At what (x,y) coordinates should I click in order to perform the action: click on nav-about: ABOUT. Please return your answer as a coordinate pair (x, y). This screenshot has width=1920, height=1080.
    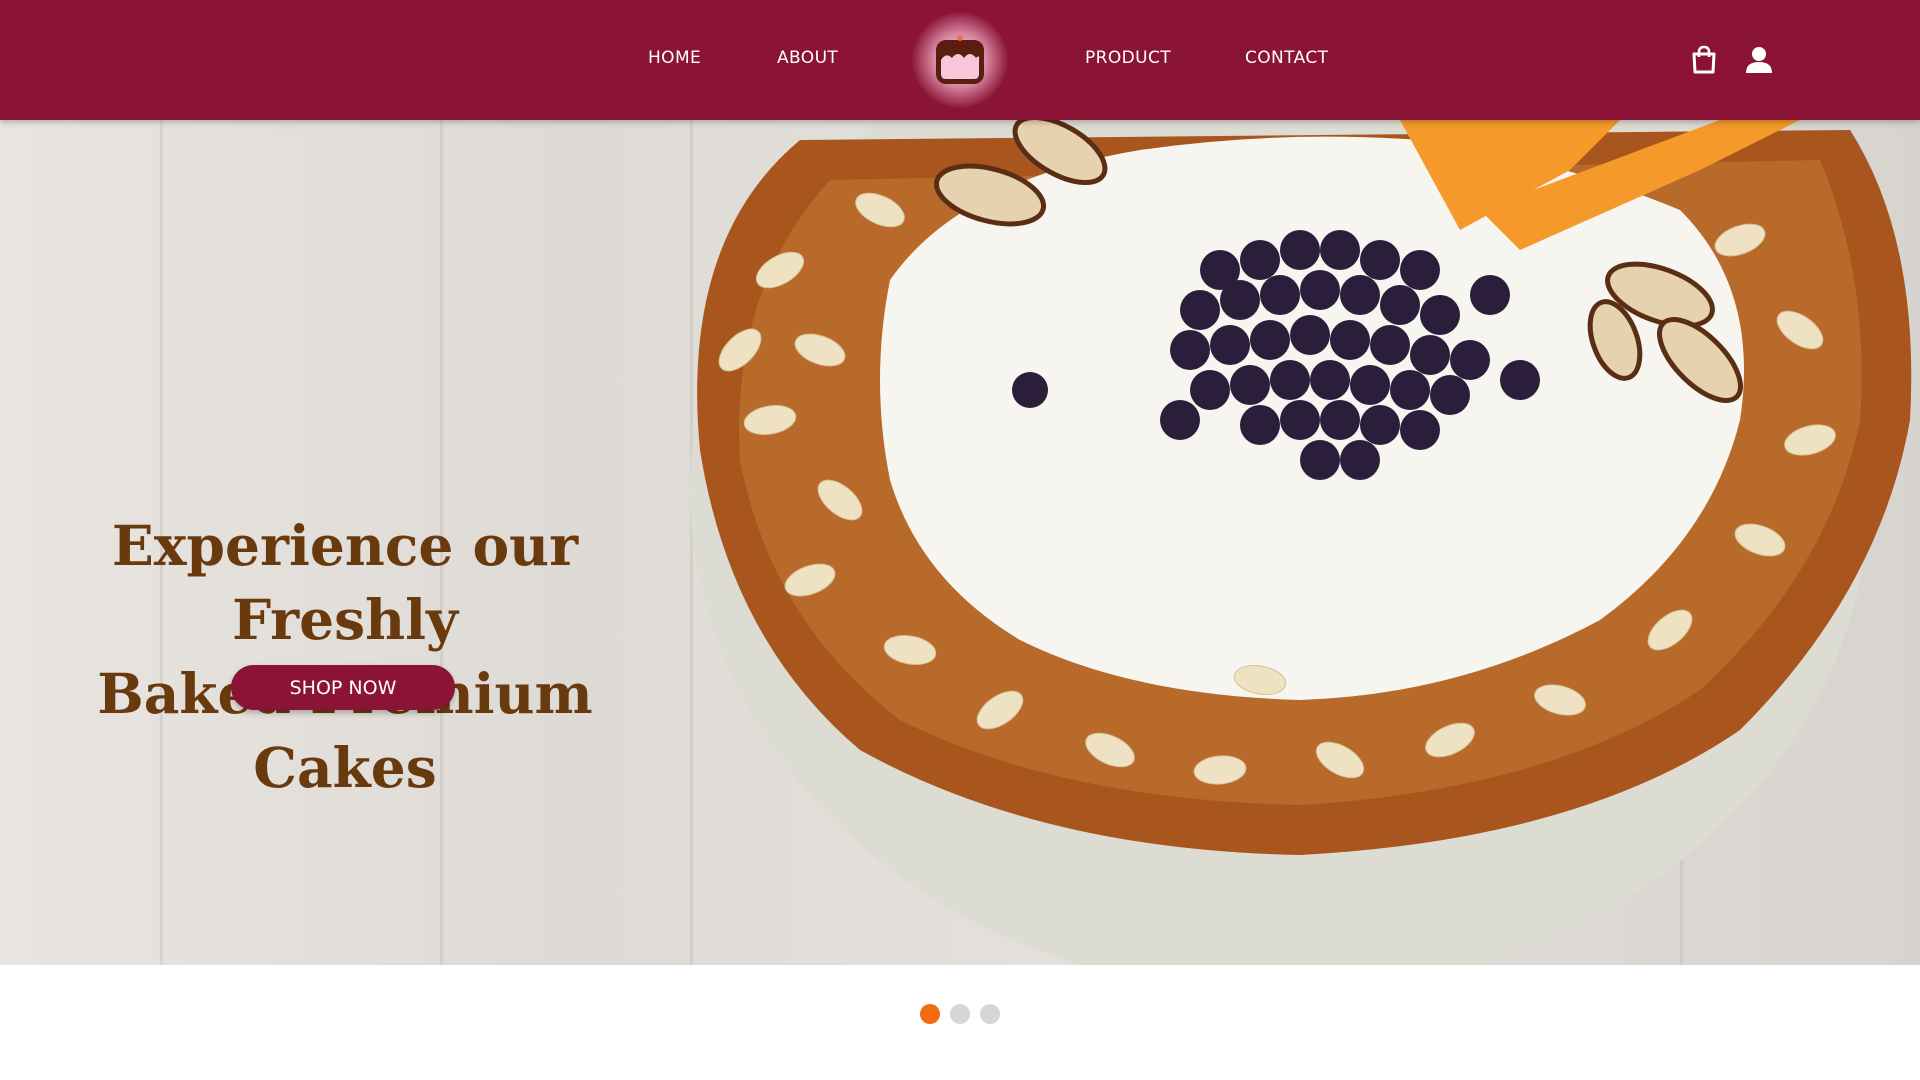
    Looking at the image, I should click on (807, 58).